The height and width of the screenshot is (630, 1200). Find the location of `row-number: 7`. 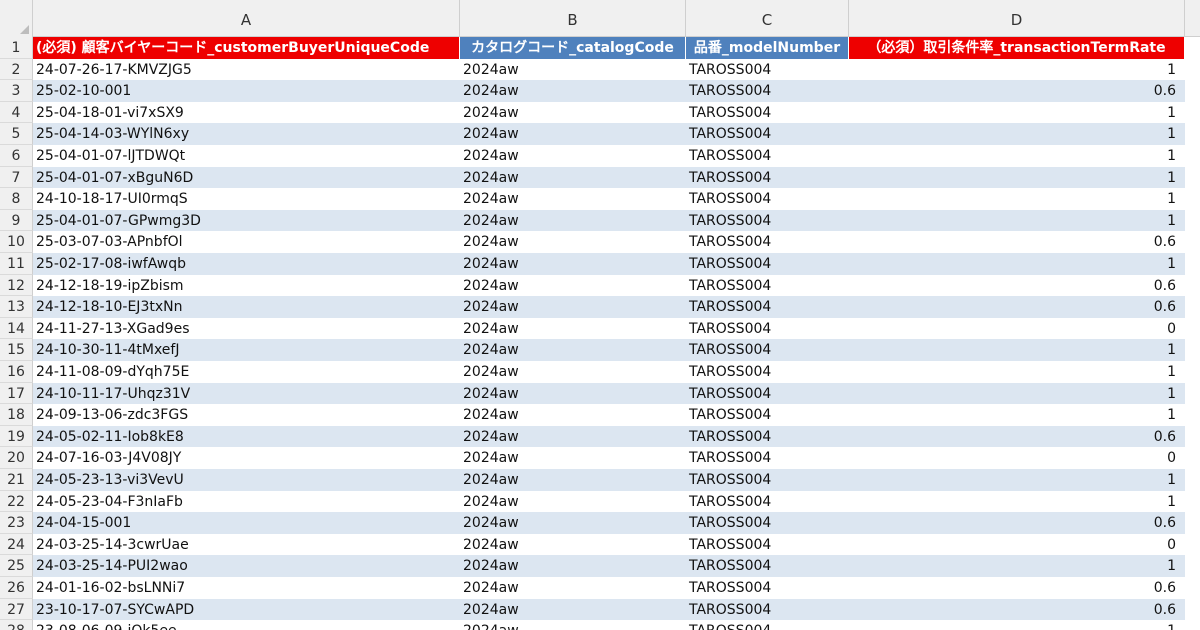

row-number: 7 is located at coordinates (16, 177).